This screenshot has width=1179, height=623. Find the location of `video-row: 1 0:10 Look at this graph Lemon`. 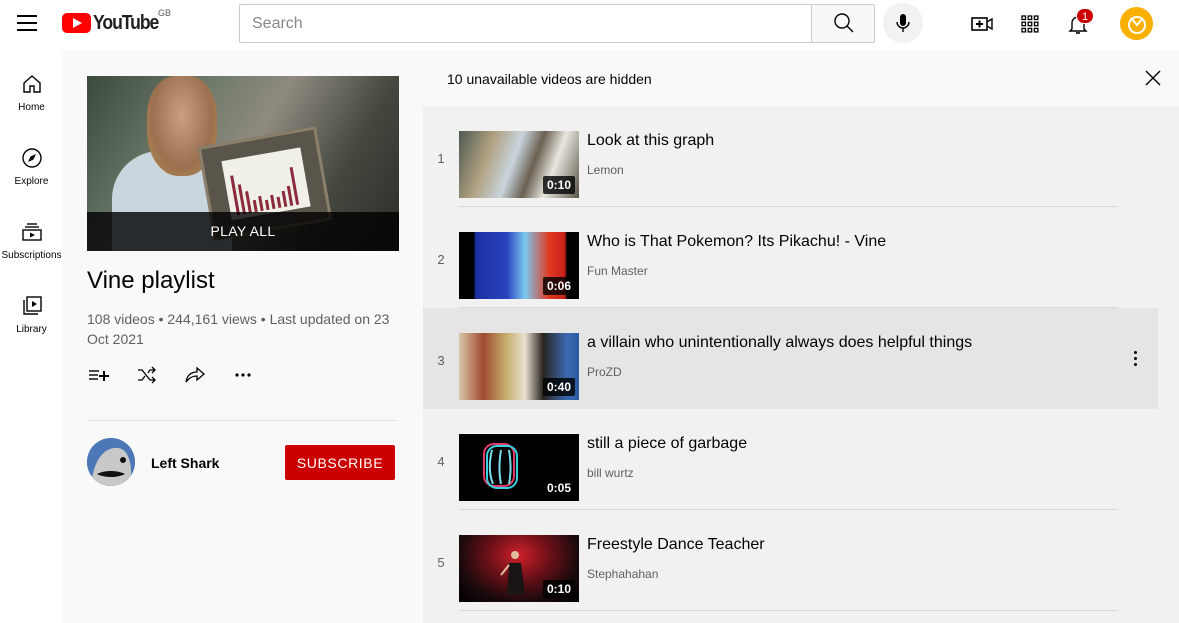

video-row: 1 0:10 Look at this graph Lemon is located at coordinates (790, 156).